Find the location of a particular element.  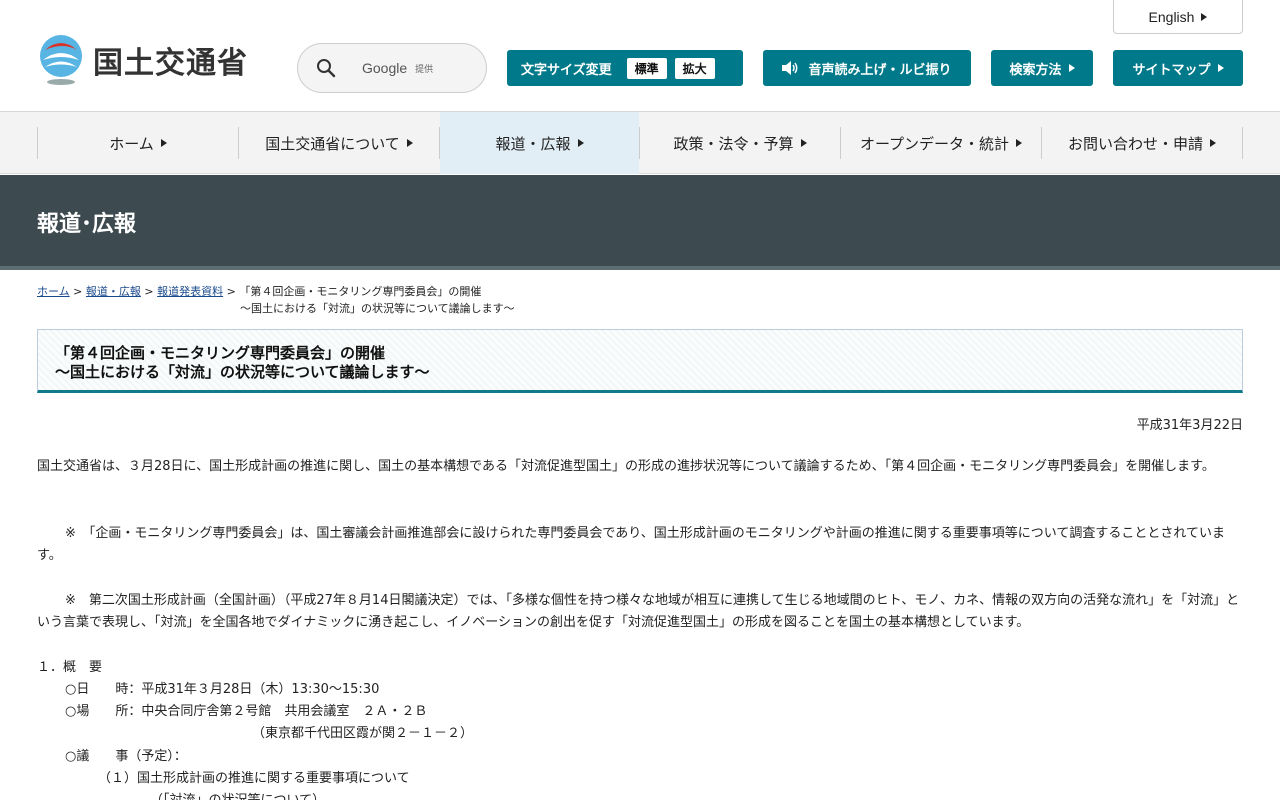

search-method-button: 検索方法 is located at coordinates (1042, 68).